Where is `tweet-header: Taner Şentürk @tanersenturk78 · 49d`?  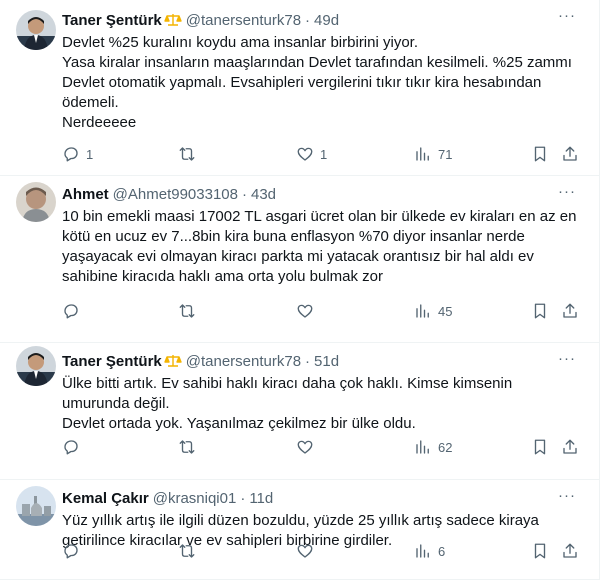
tweet-header: Taner Şentürk @tanersenturk78 · 49d is located at coordinates (322, 20).